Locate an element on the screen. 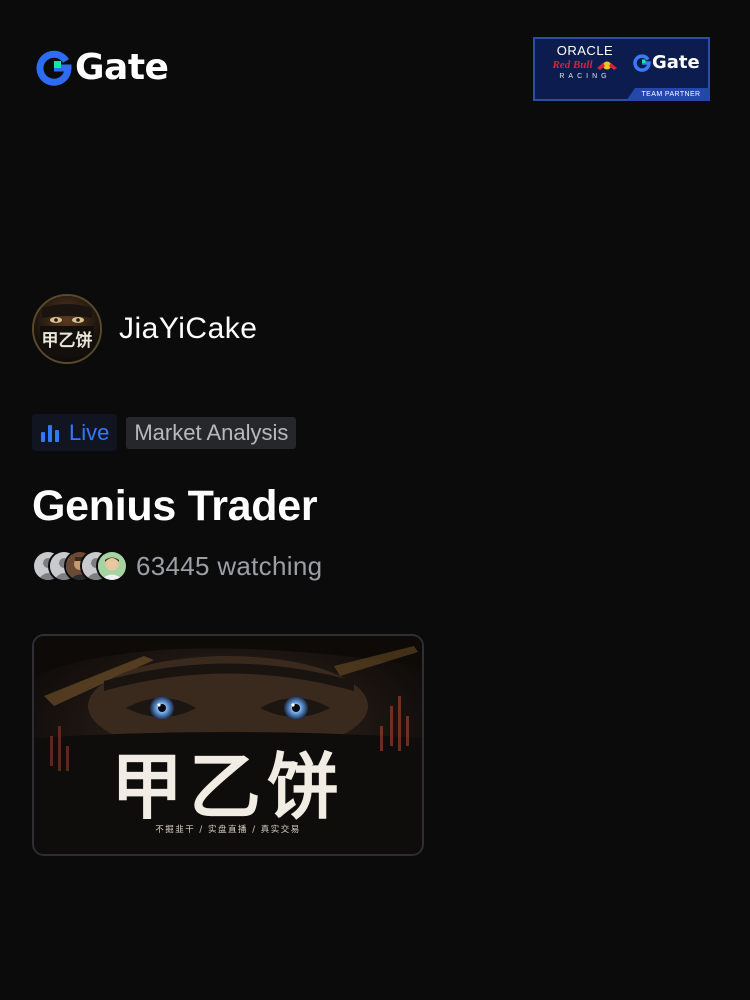 Image resolution: width=750 pixels, height=1000 pixels. avatar-calligraphy: 甲乙饼 is located at coordinates (67, 340).